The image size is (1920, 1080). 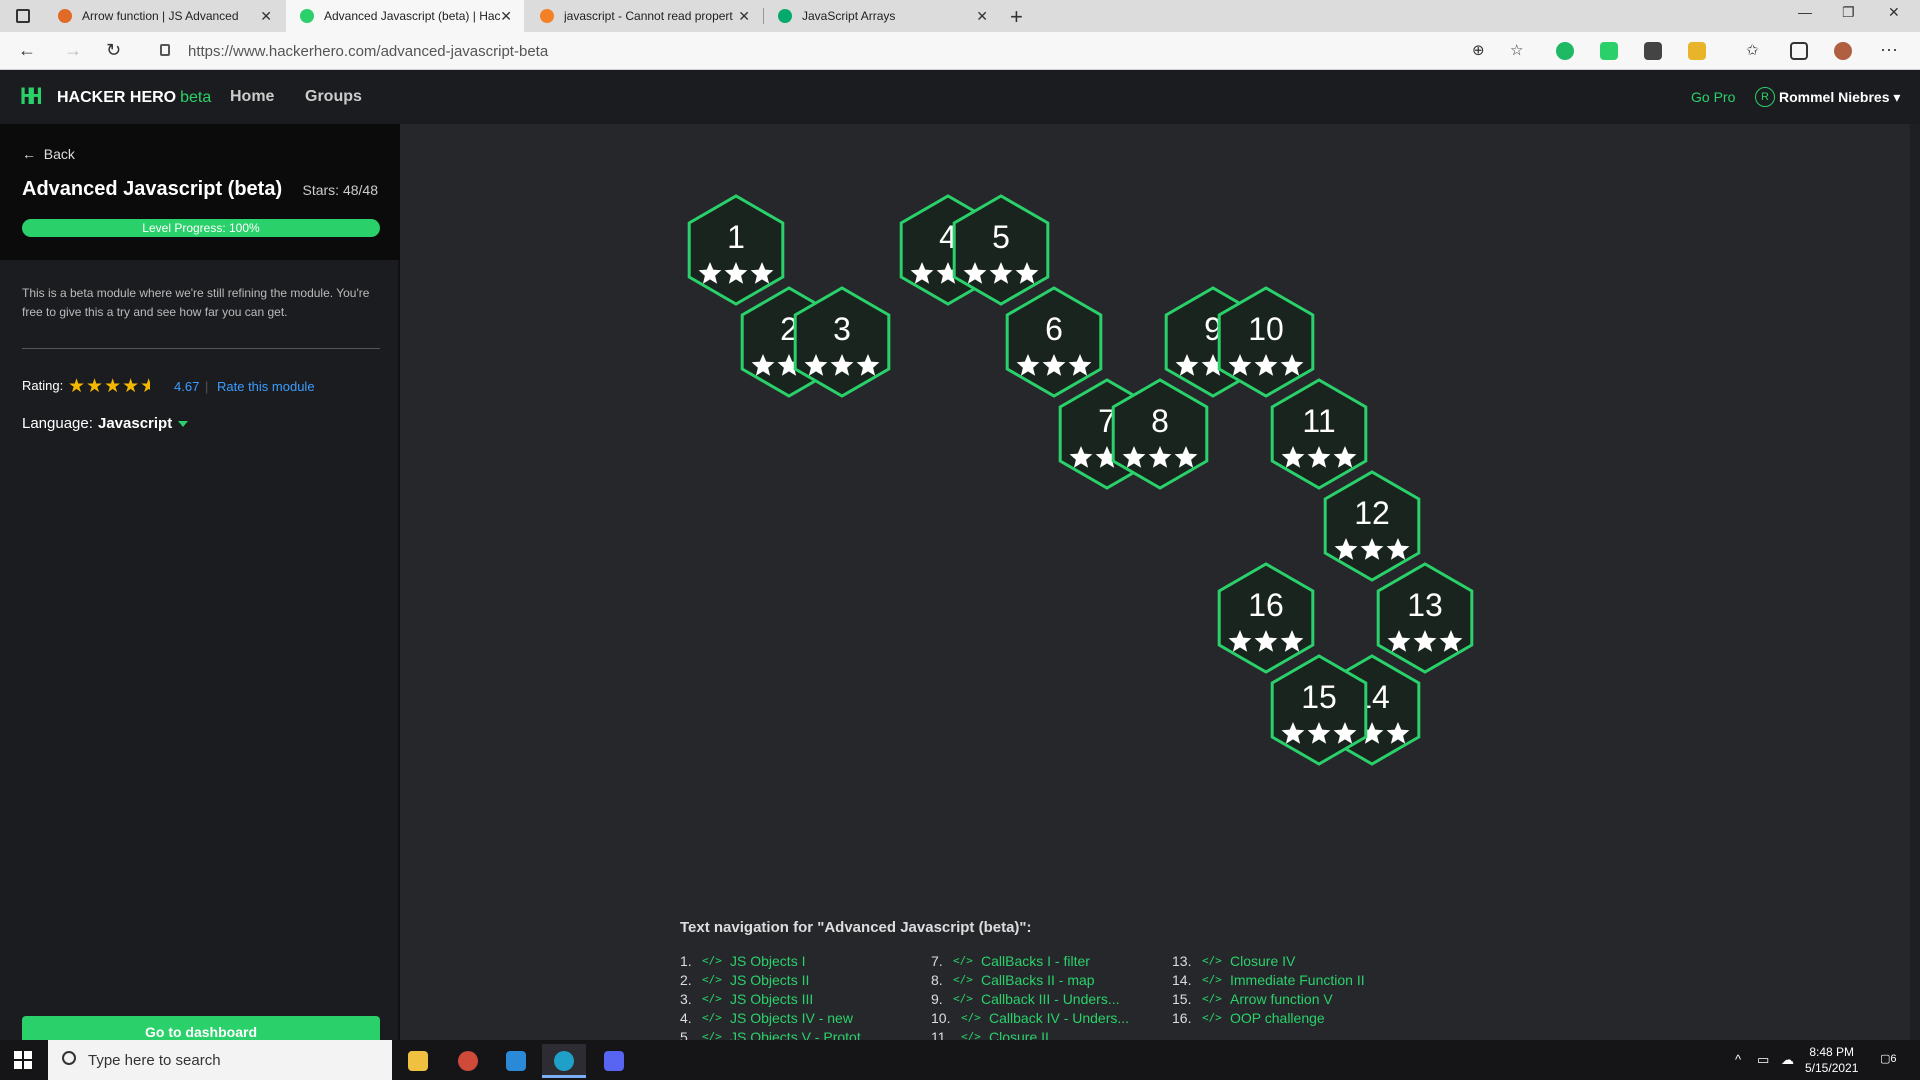 What do you see at coordinates (405, 16) in the screenshot?
I see `browser-tab-2: Advanced Javascript (beta) | Hac ✕` at bounding box center [405, 16].